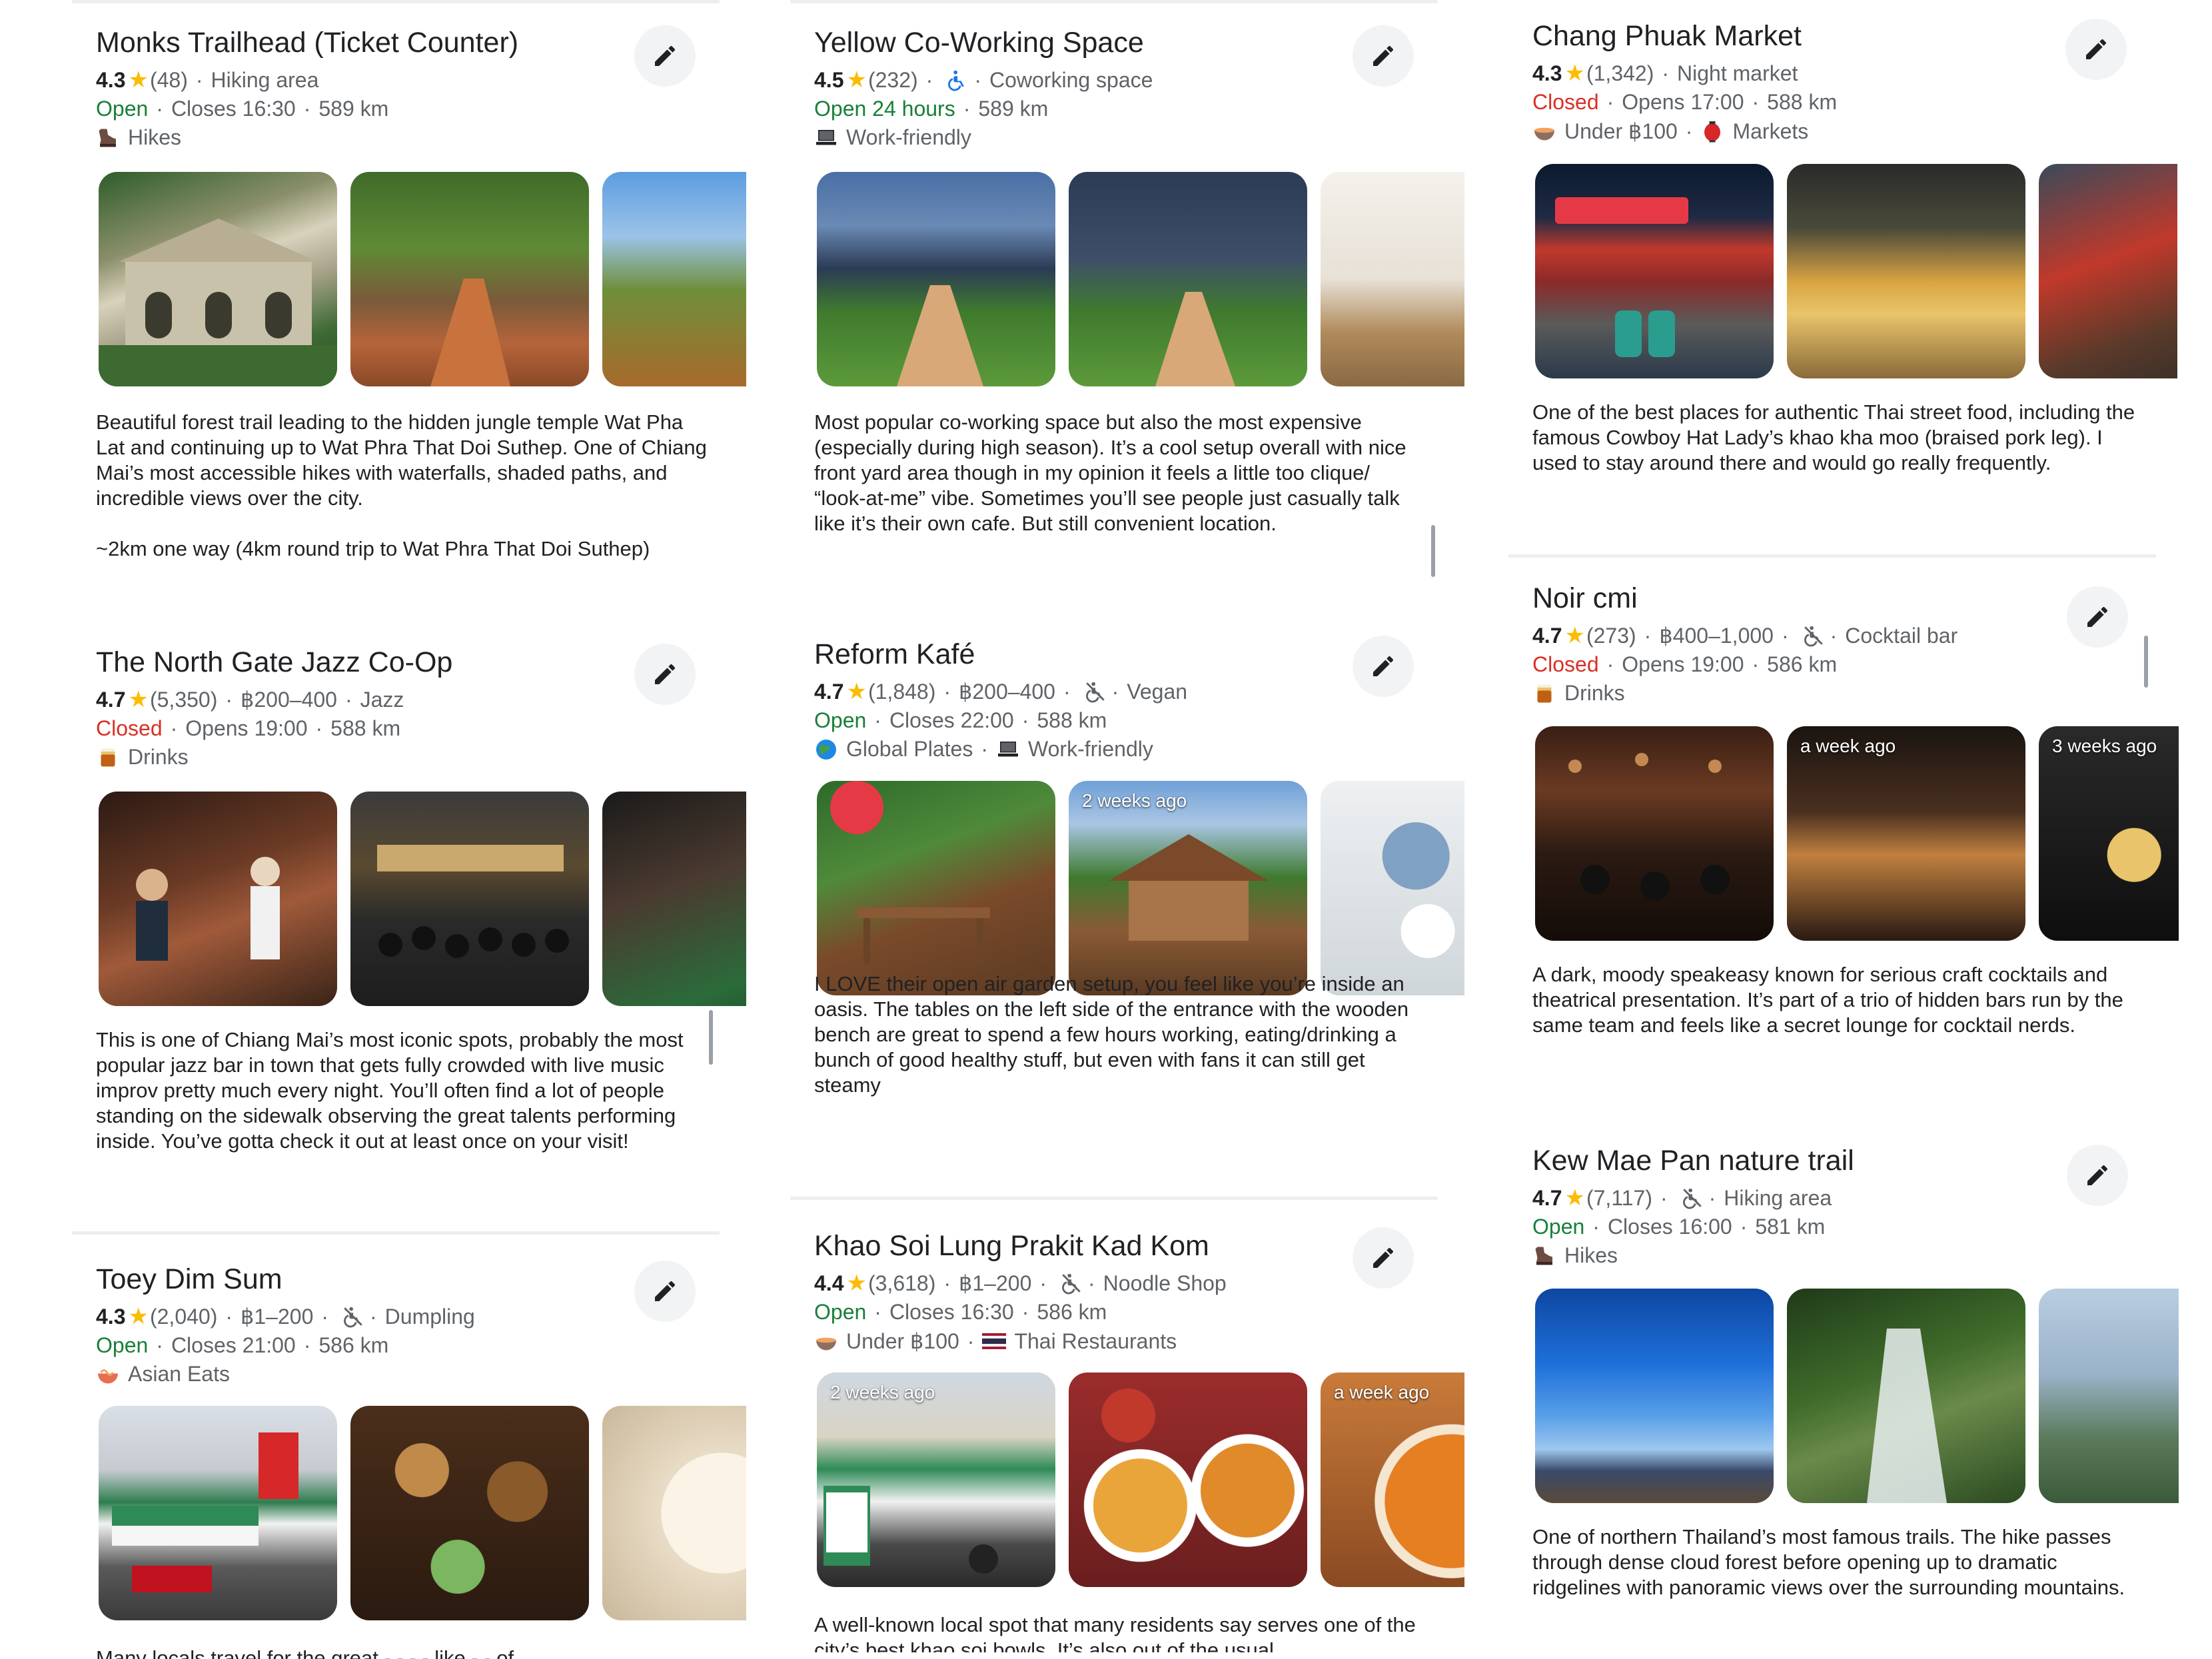  I want to click on place-title: Monks Trailhead (Ticket Counter), so click(307, 43).